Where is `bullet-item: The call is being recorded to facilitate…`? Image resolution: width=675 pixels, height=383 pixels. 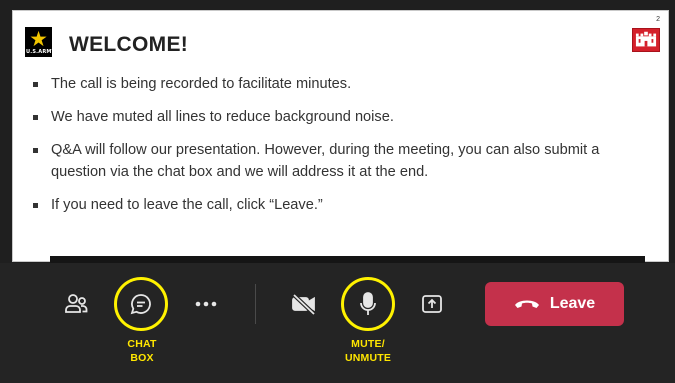 bullet-item: The call is being recorded to facilitate… is located at coordinates (337, 84).